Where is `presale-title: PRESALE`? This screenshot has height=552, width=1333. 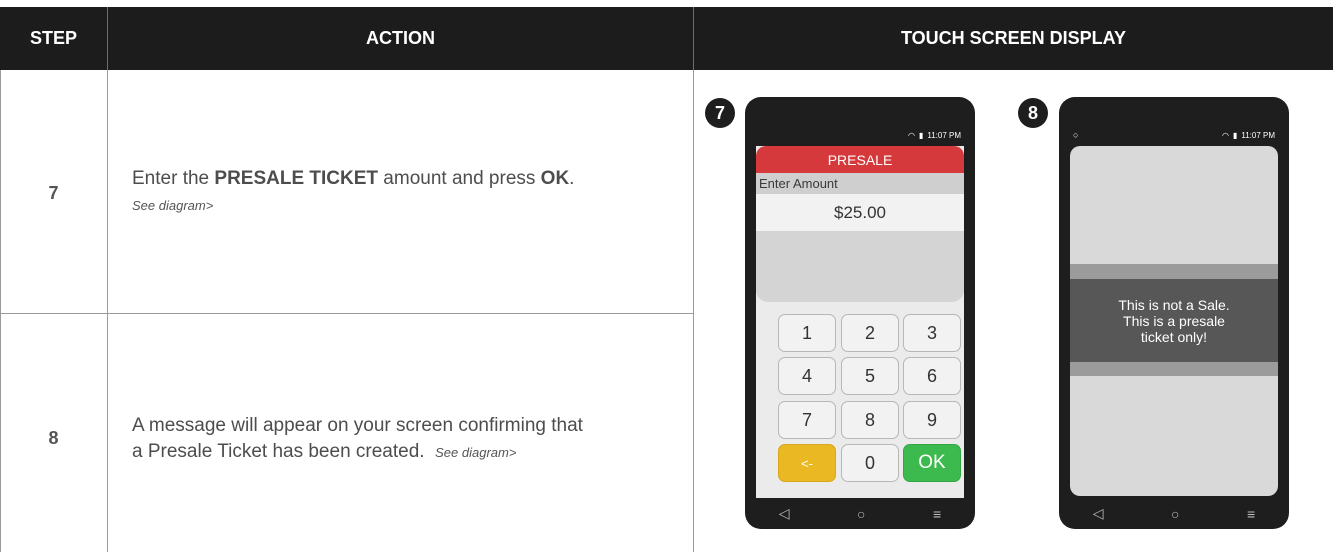 presale-title: PRESALE is located at coordinates (860, 159).